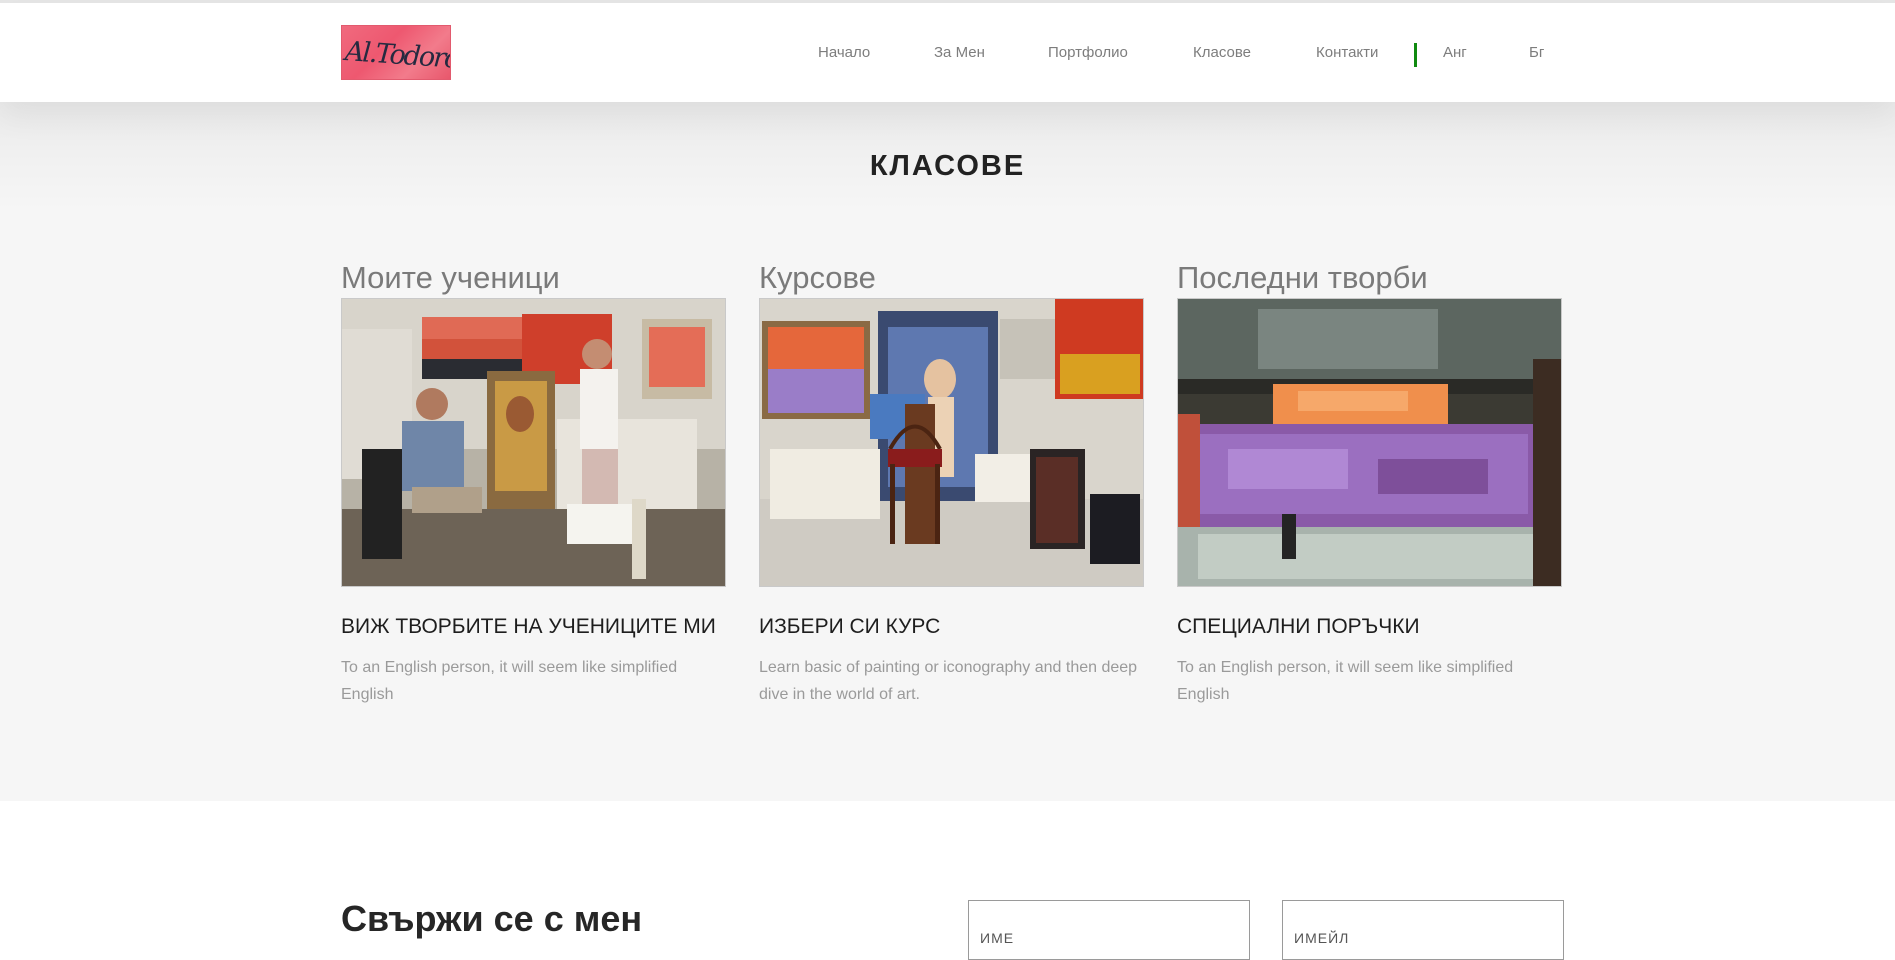  What do you see at coordinates (1347, 55) in the screenshot?
I see `nav-contacts: Контакти` at bounding box center [1347, 55].